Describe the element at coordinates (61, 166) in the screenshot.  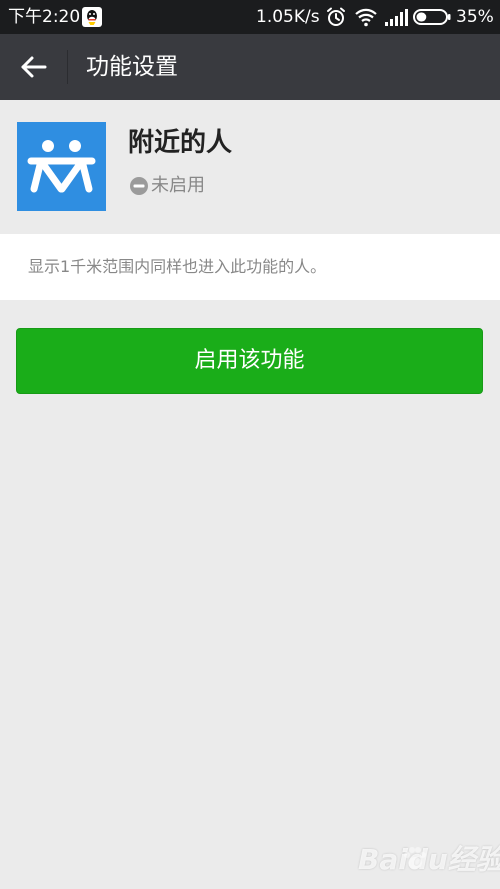
I see `people-nearby-icon` at that location.